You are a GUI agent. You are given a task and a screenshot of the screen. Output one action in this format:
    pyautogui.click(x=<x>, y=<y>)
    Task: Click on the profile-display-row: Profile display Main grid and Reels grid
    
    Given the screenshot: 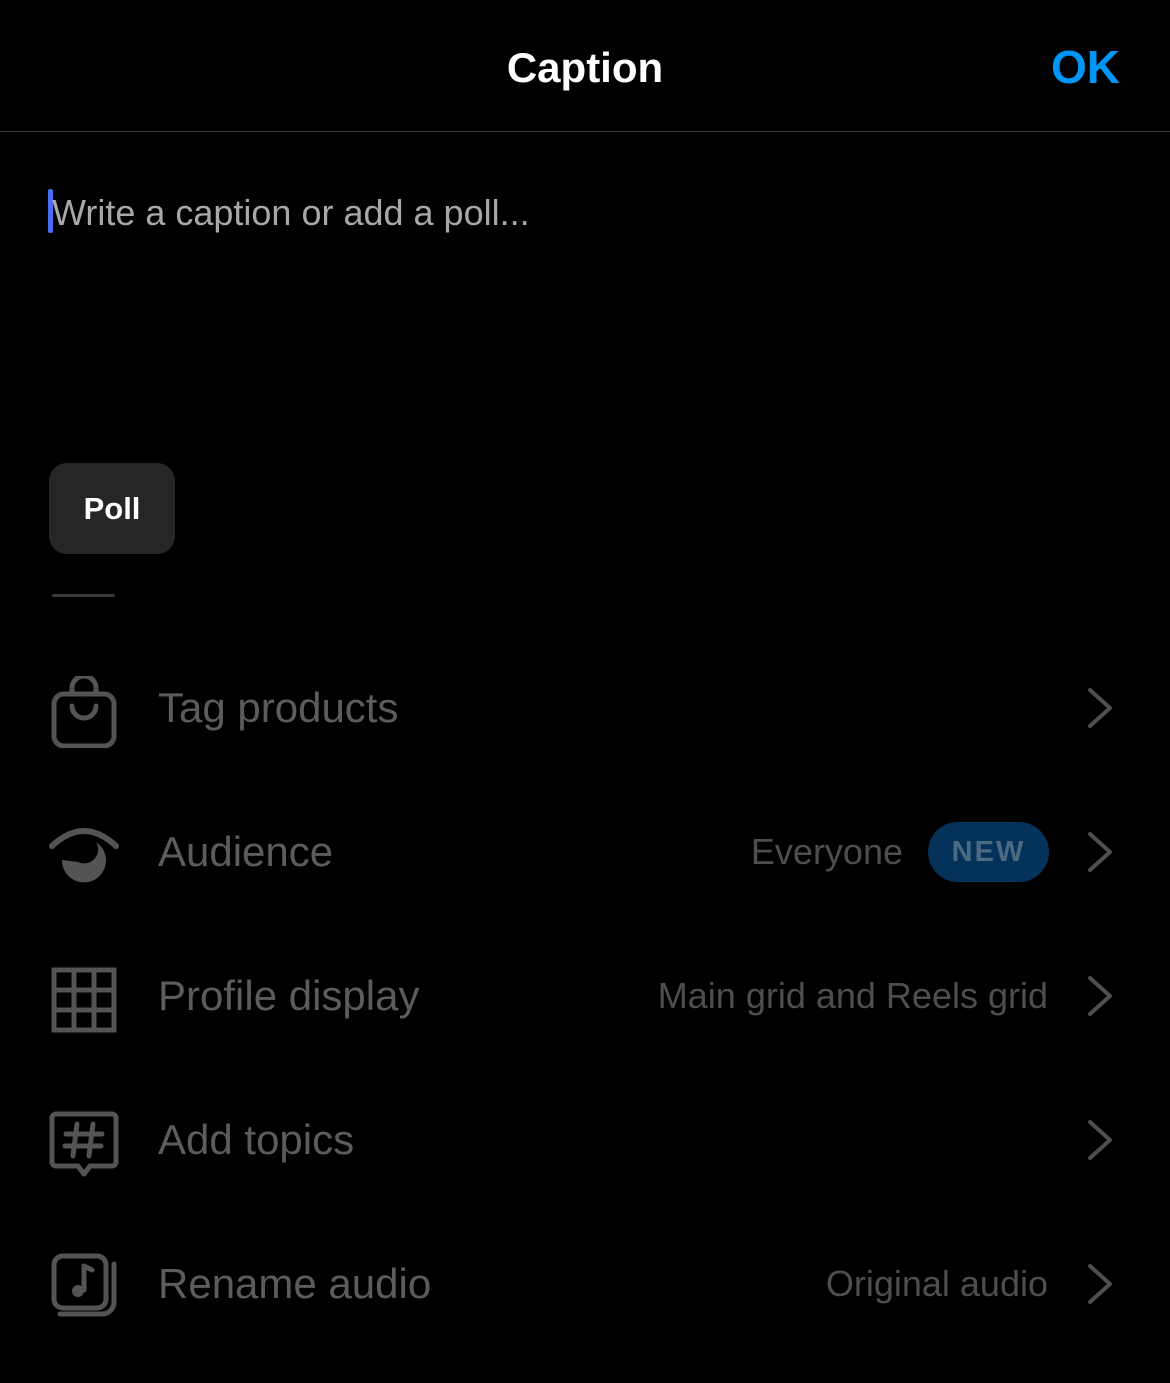 What is the action you would take?
    pyautogui.click(x=585, y=996)
    